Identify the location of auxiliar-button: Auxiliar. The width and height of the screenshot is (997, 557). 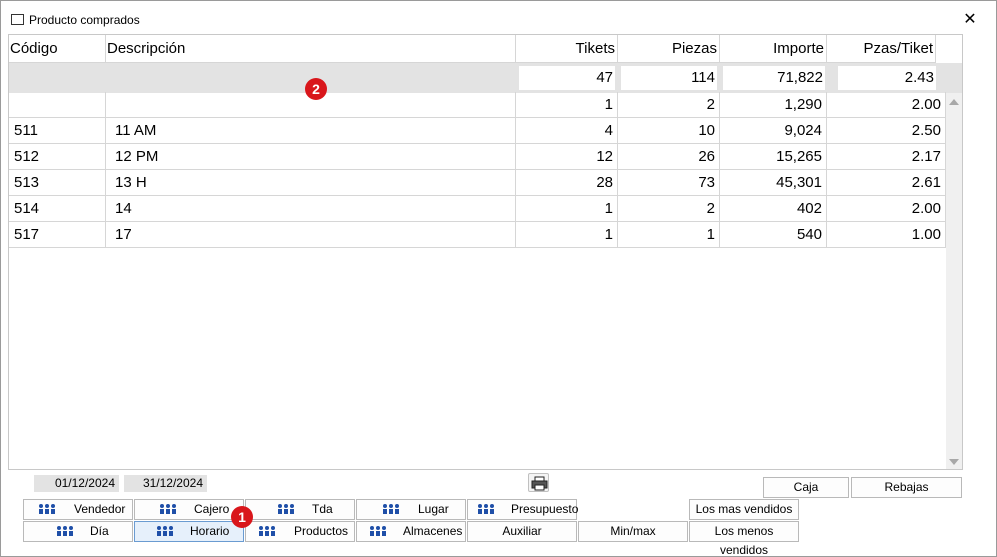
(522, 531).